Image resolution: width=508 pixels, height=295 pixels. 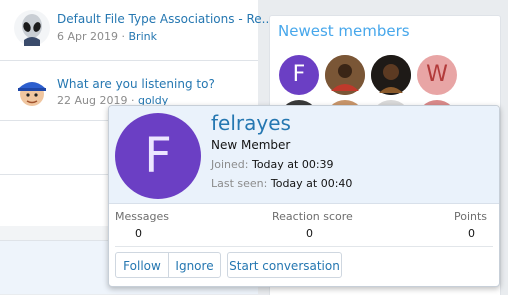 I want to click on thread-user-link: Brink, so click(x=143, y=36).